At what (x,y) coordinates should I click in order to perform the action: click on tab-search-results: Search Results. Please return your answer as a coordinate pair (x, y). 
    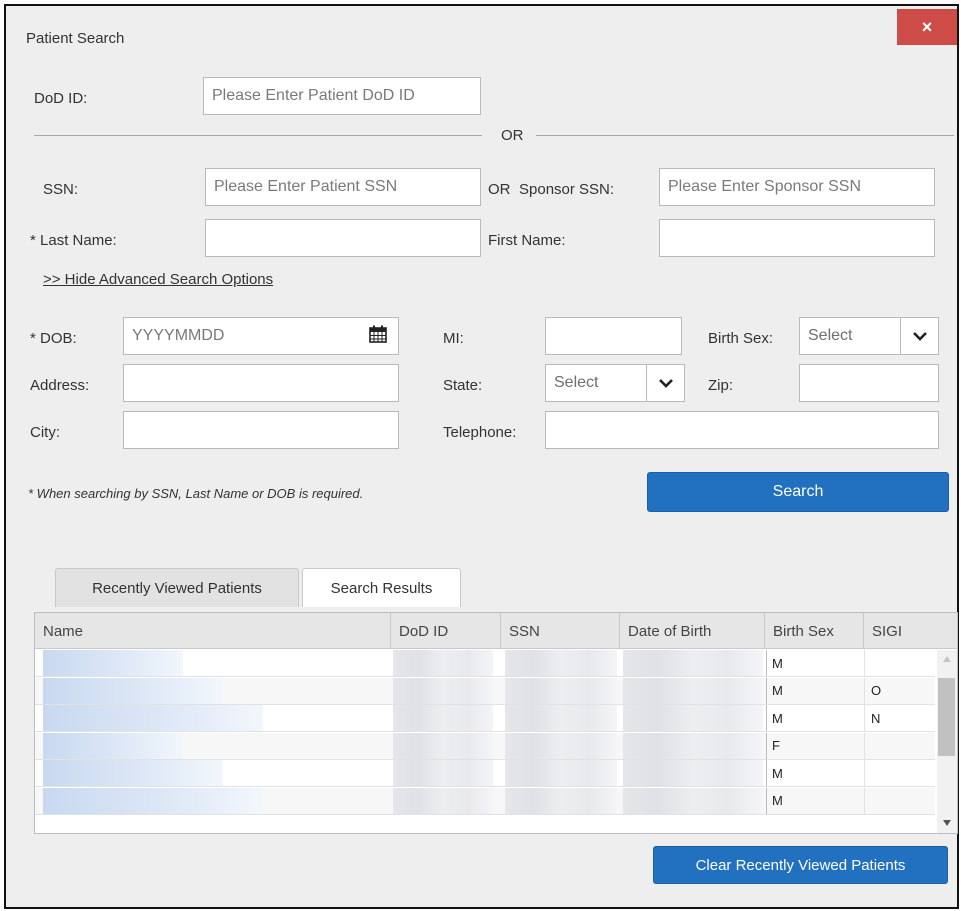
    Looking at the image, I should click on (381, 587).